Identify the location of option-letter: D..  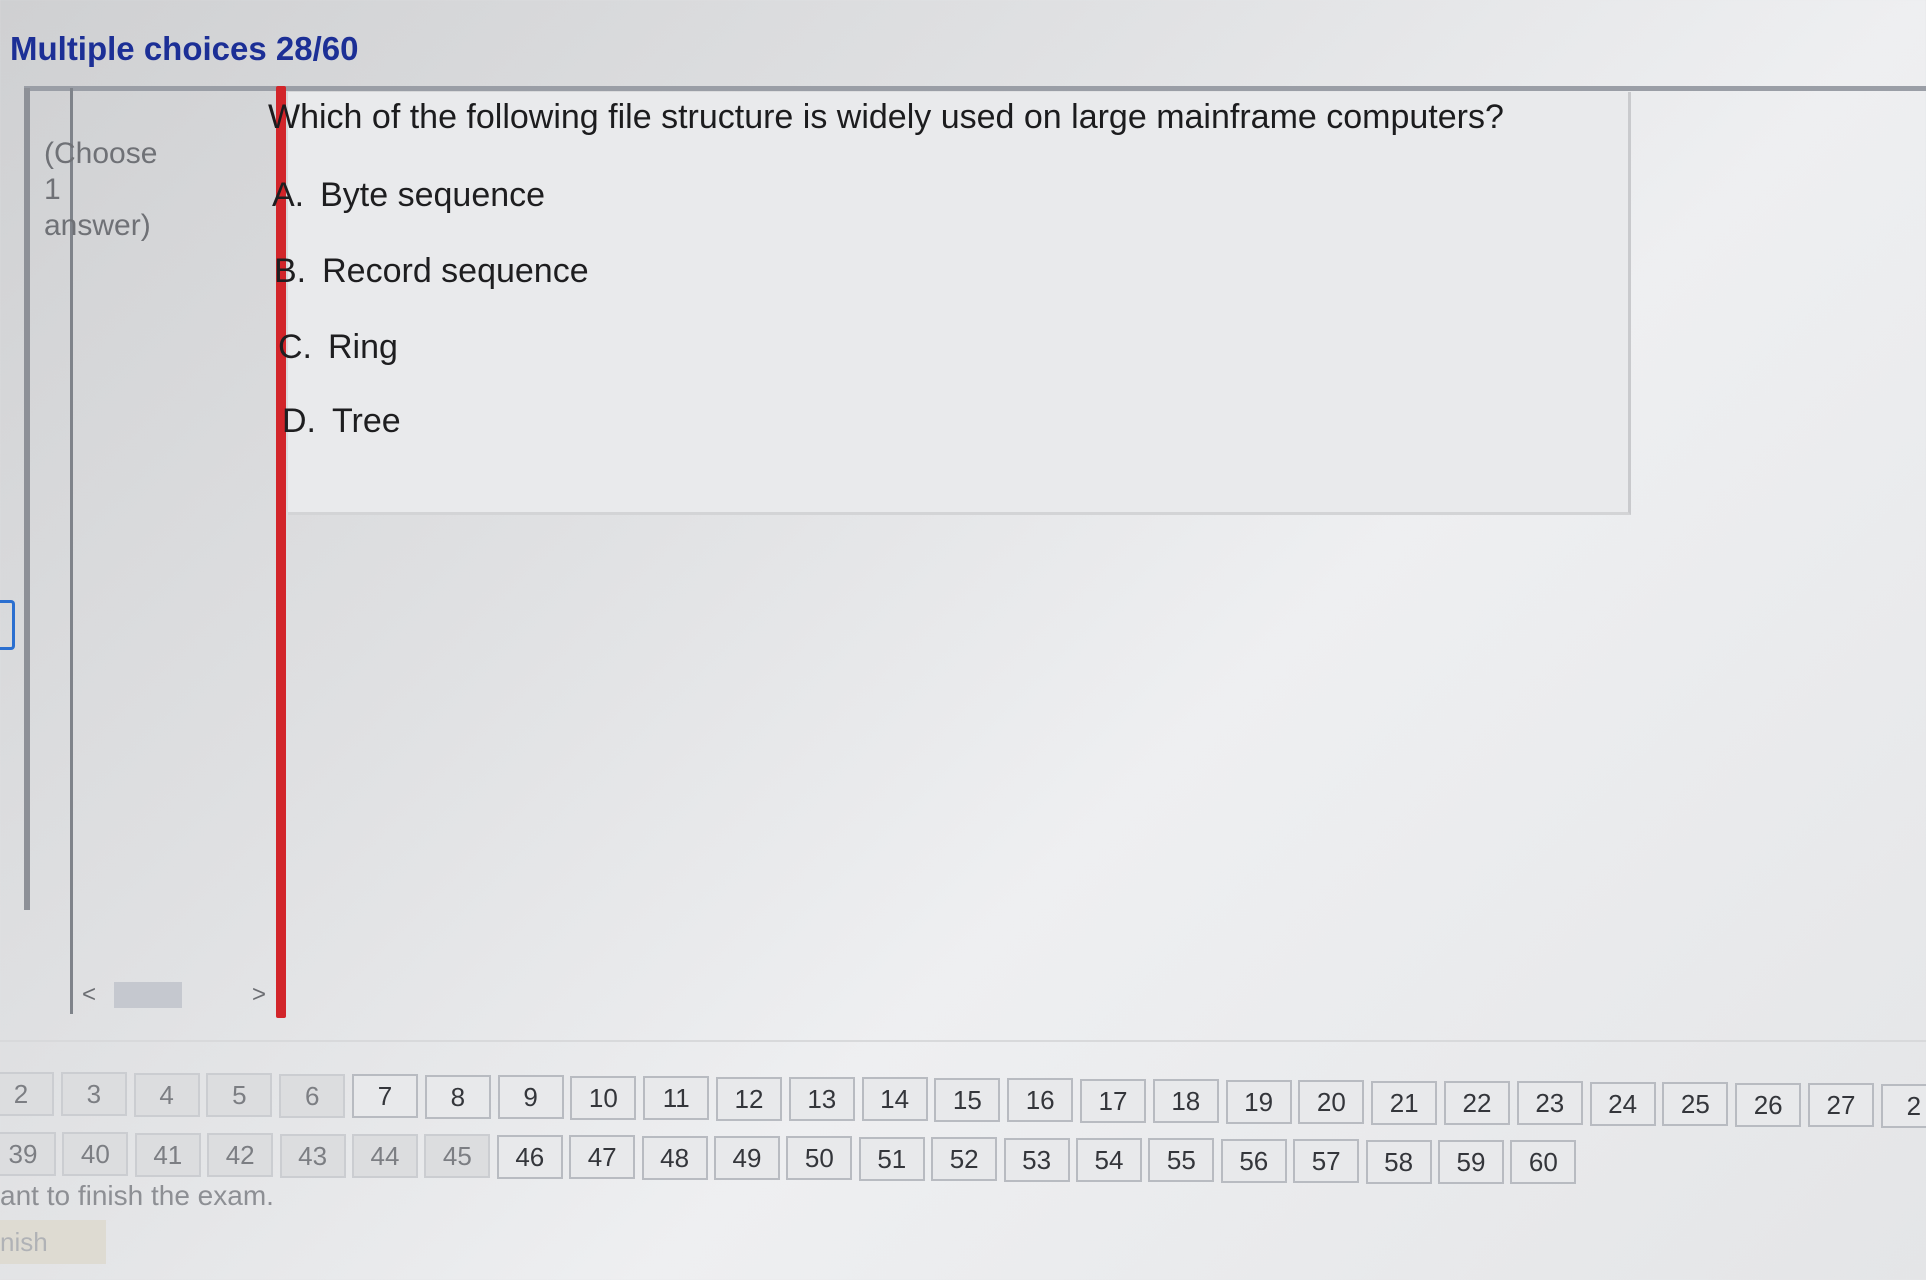
(299, 421).